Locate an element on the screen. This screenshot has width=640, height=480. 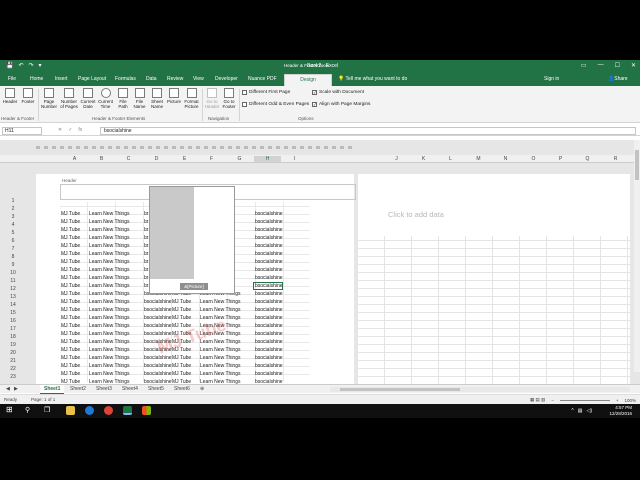
row-header: 20 is located at coordinates (13, 353).